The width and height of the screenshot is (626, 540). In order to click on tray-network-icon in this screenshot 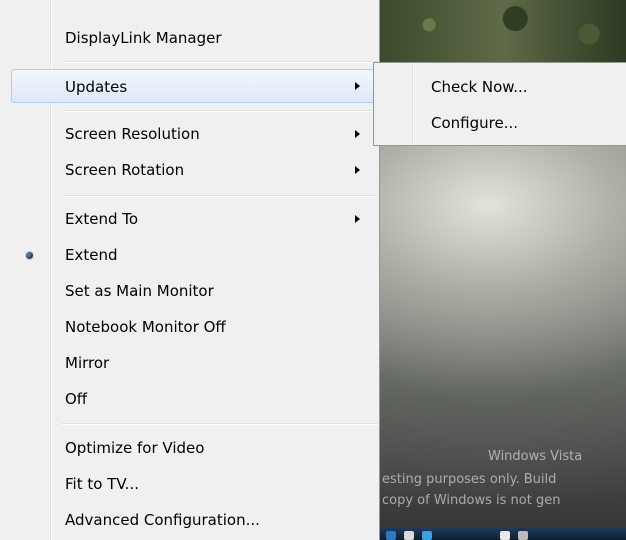, I will do `click(391, 535)`.